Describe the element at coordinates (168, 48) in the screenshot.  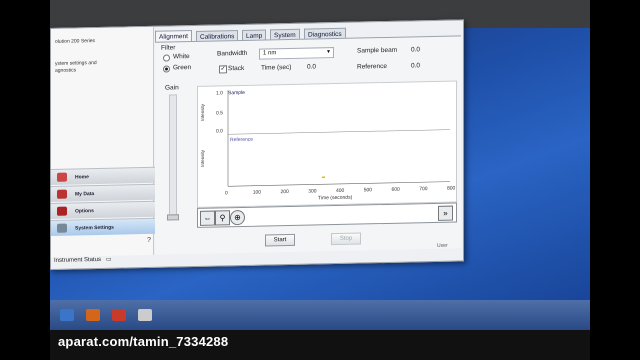
I see `filter-group-label: Filter` at that location.